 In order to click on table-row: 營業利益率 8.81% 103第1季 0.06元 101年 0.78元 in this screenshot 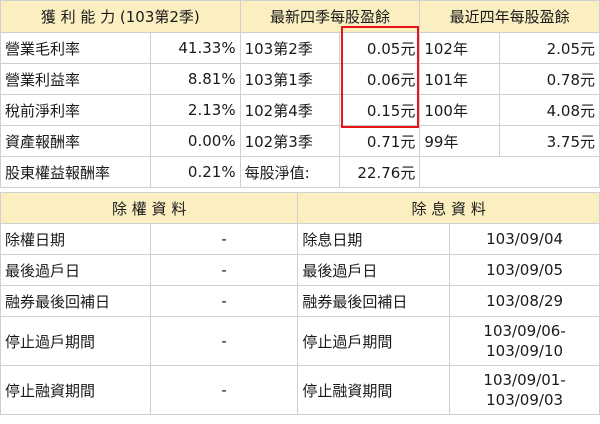, I will do `click(300, 79)`.